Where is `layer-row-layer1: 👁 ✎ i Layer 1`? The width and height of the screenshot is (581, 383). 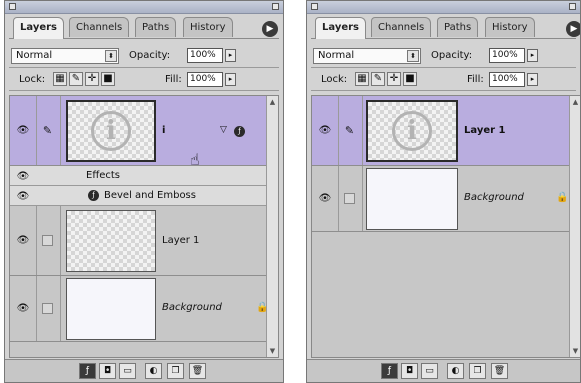
layer-row-layer1: 👁 ✎ i Layer 1 is located at coordinates (440, 131).